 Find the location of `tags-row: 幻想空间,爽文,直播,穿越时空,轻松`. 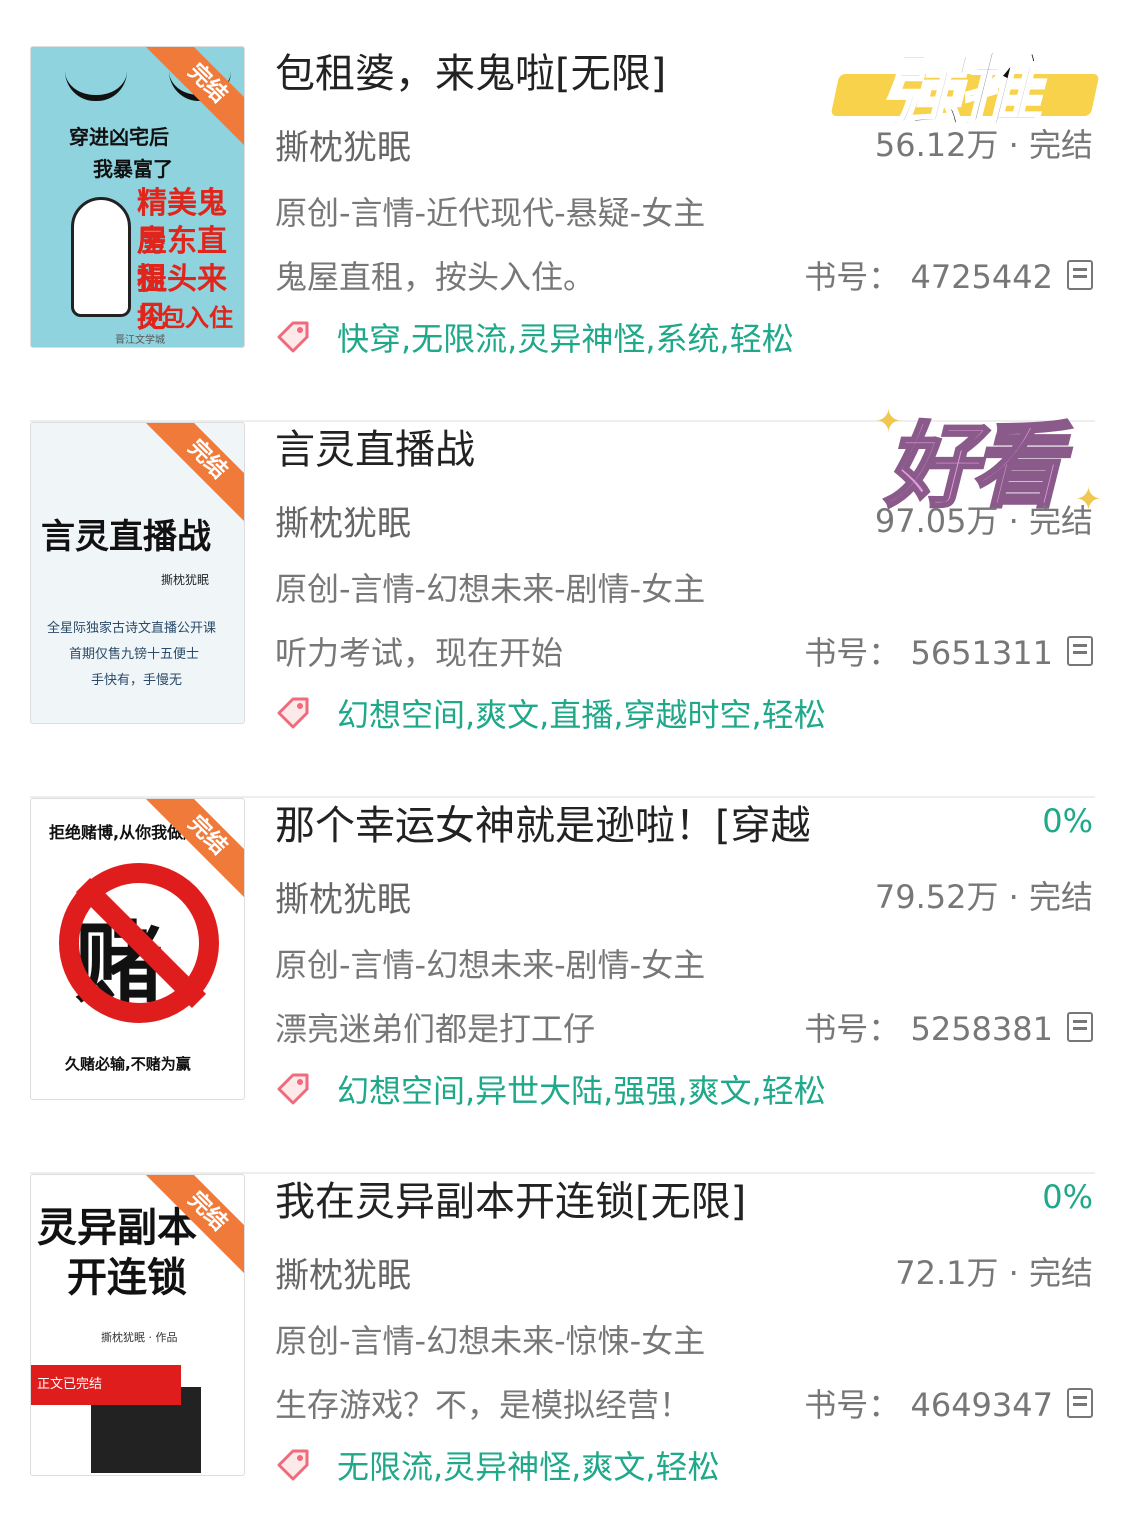

tags-row: 幻想空间,爽文,直播,穿越时空,轻松 is located at coordinates (550, 713).